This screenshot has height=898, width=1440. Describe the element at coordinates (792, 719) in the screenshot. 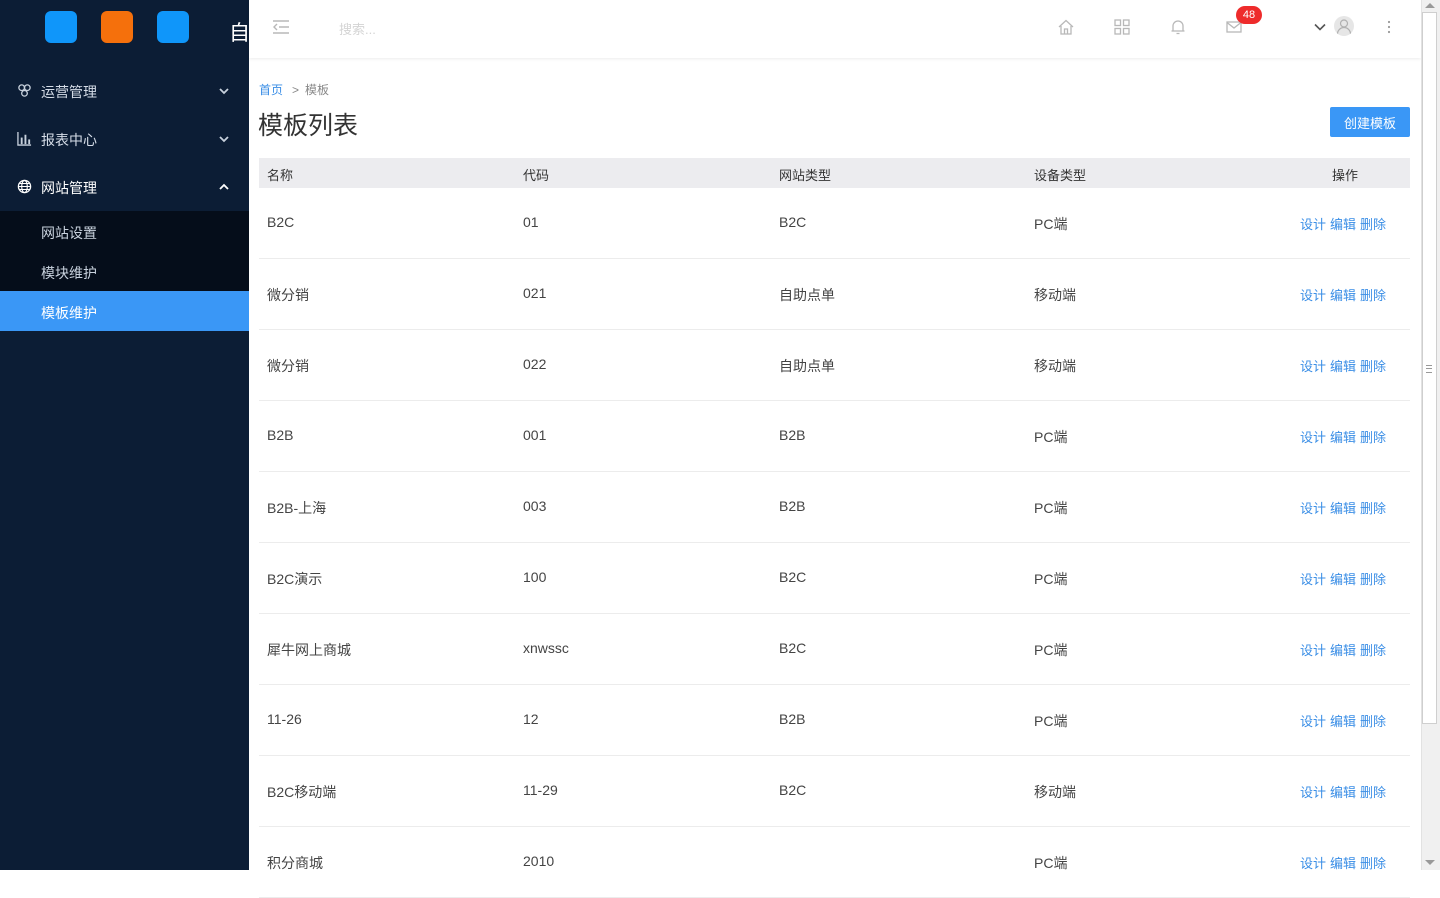

I see `cell-site-type: B2B` at that location.